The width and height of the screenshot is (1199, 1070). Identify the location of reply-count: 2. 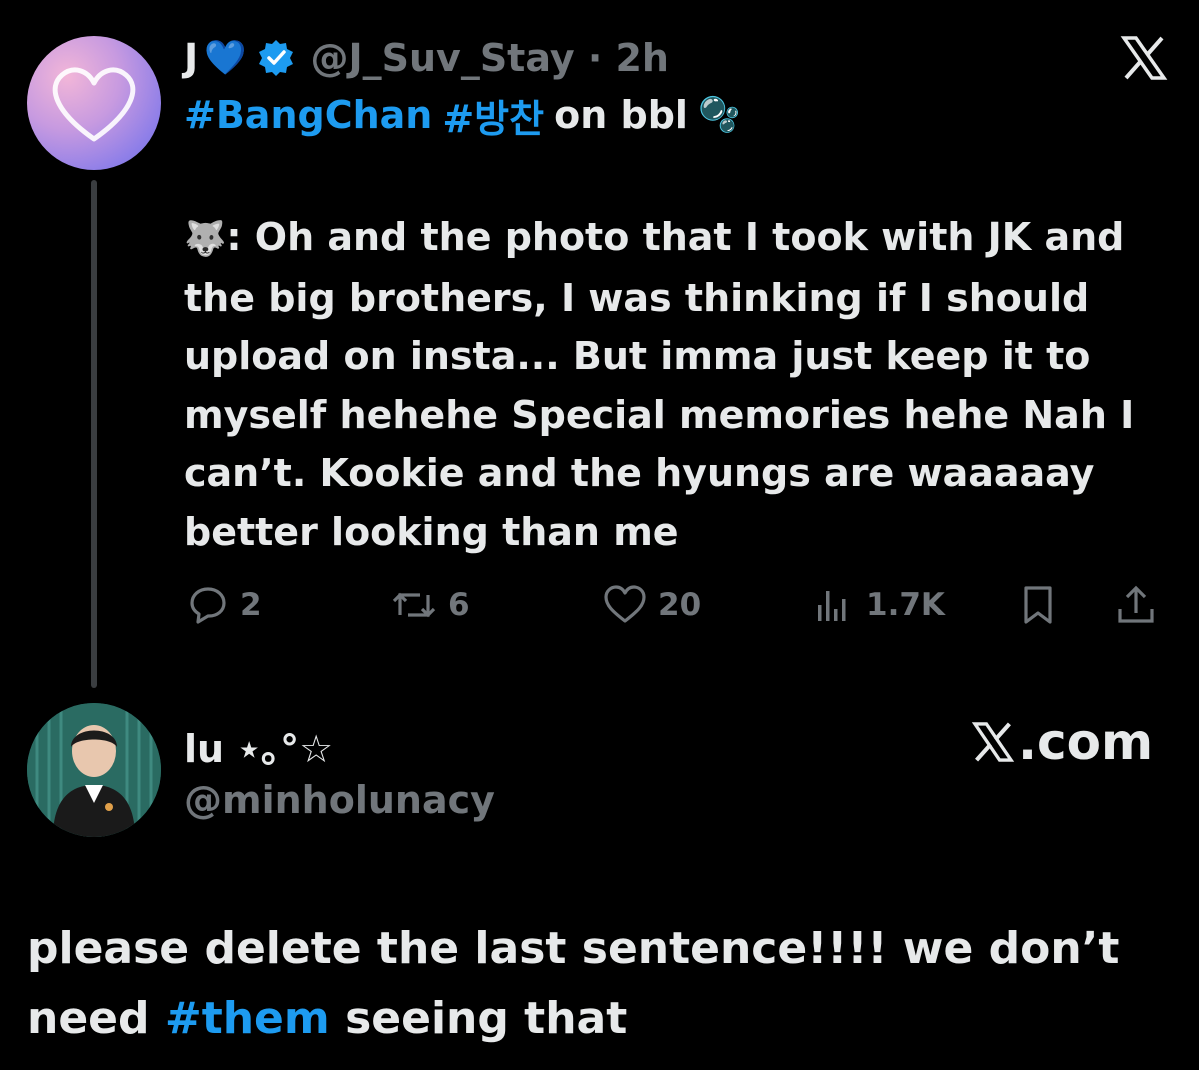
(251, 605).